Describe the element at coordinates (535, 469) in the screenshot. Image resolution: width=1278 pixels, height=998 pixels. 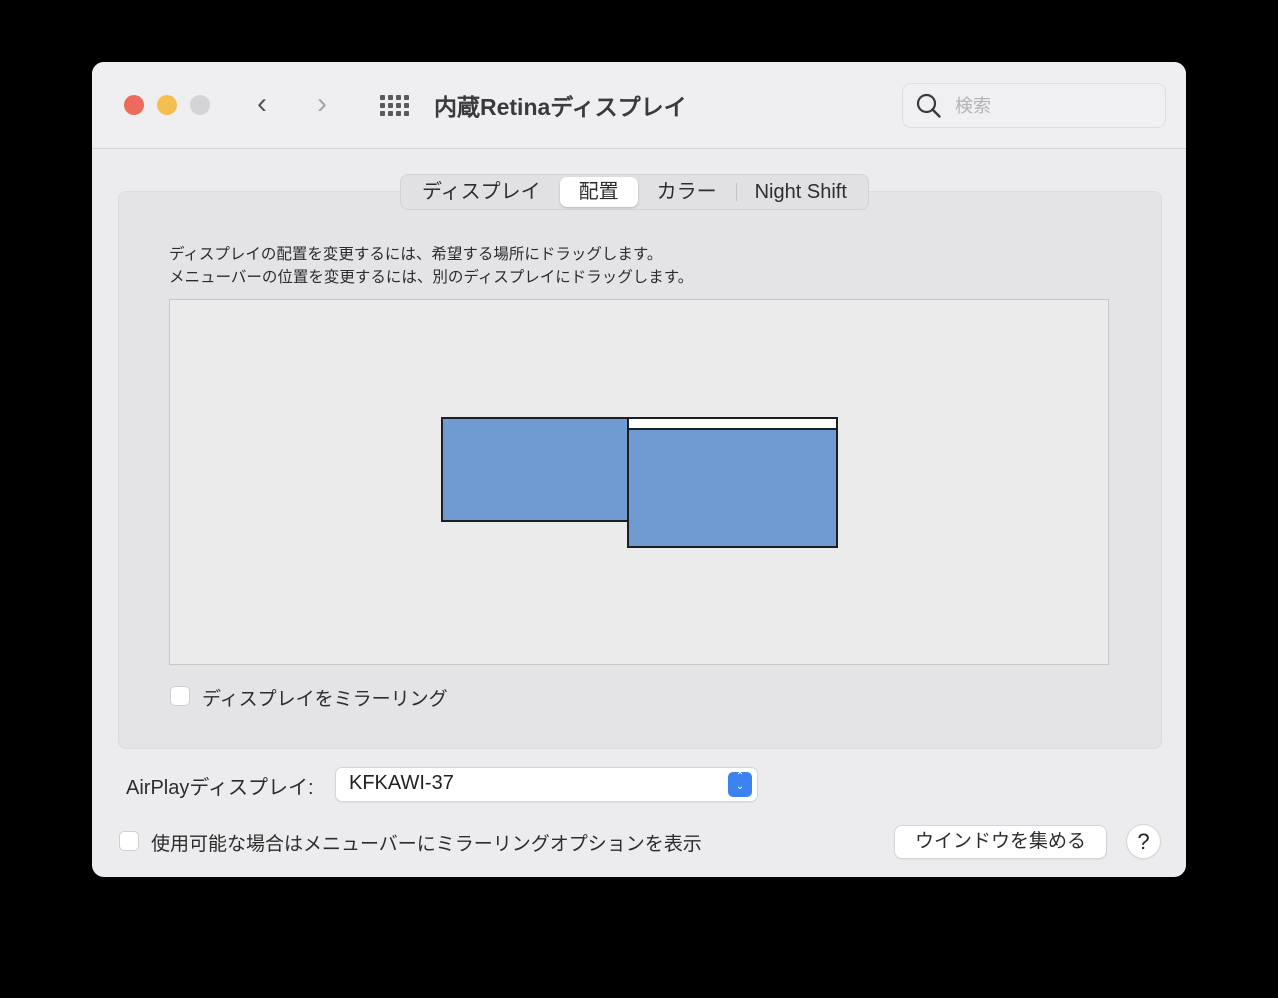
I see `secondary-display` at that location.